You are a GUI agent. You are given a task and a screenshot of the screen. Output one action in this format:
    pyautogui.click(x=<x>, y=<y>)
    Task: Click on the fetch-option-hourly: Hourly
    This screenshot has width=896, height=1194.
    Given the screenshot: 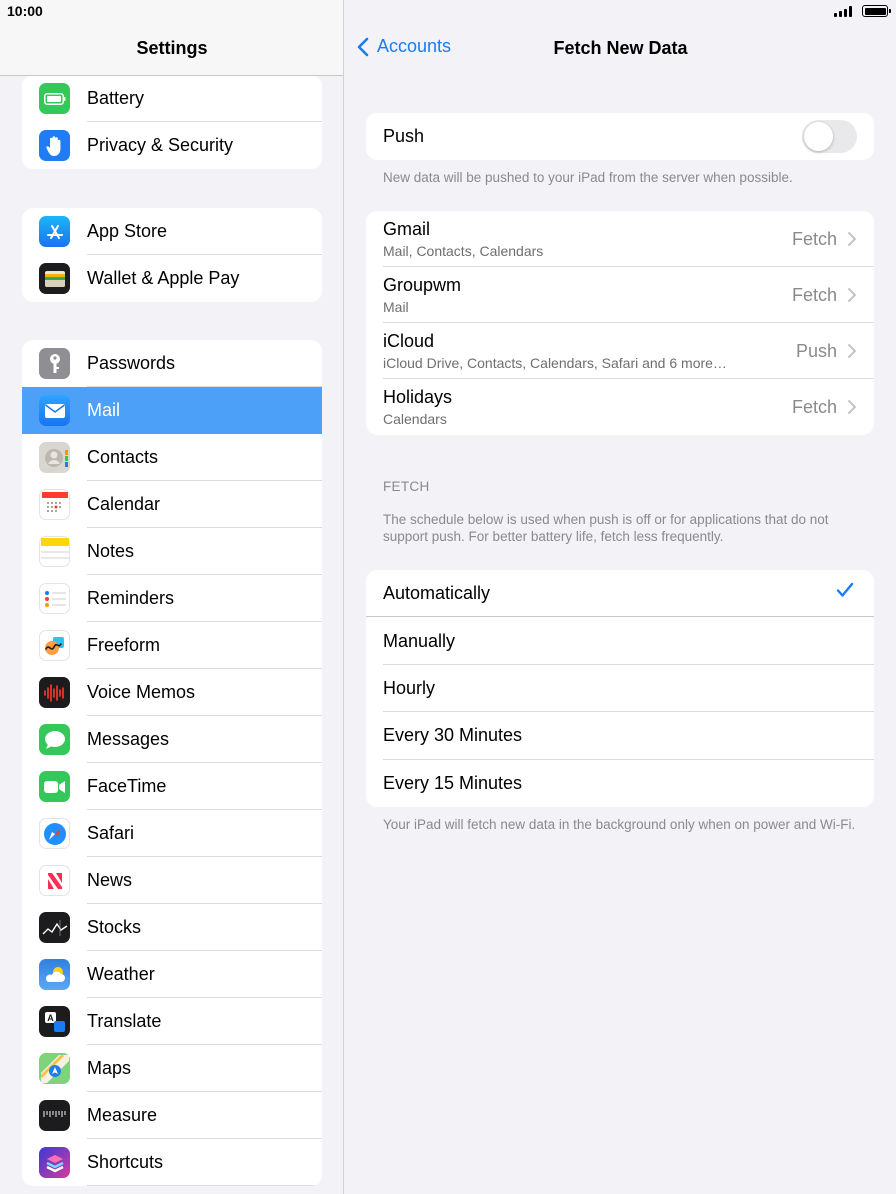 What is the action you would take?
    pyautogui.click(x=620, y=689)
    